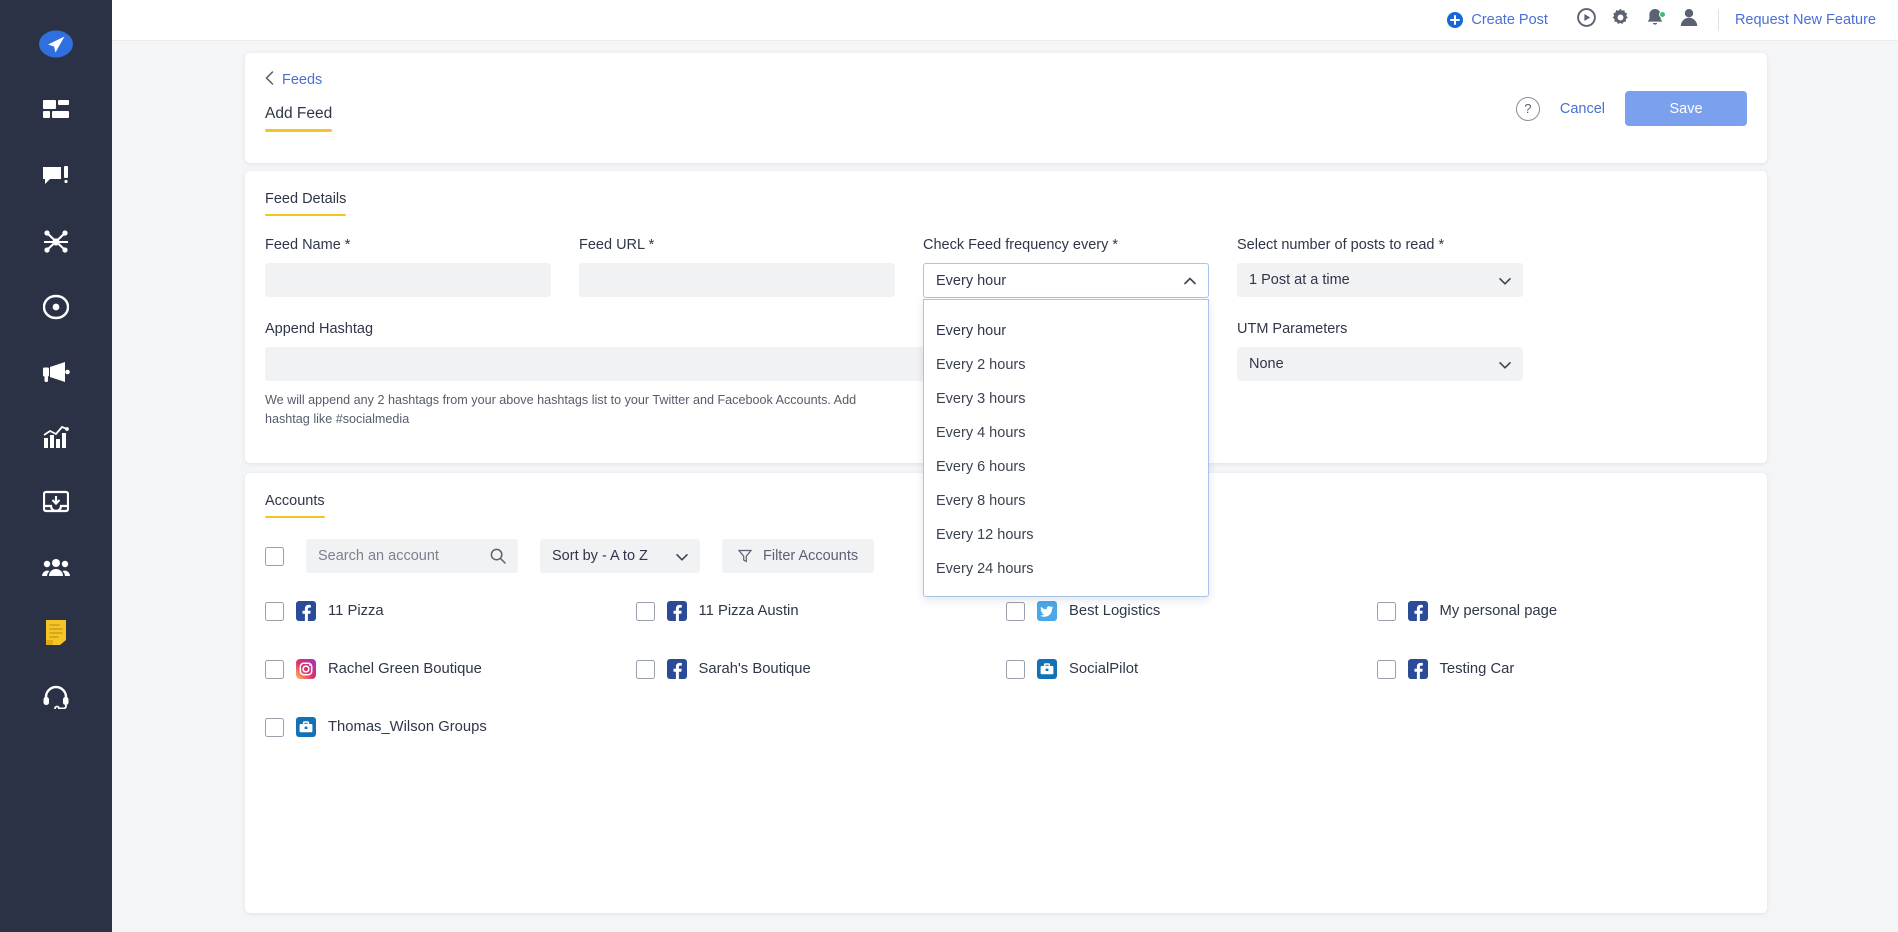  Describe the element at coordinates (295, 505) in the screenshot. I see `tab-accounts: Accounts` at that location.